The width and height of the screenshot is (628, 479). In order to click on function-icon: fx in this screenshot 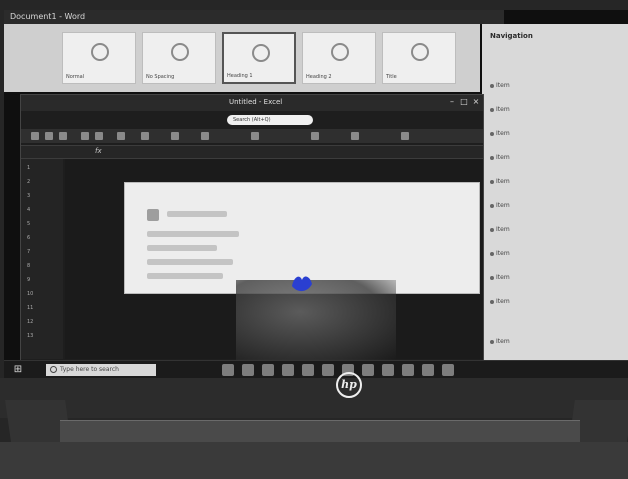, I will do `click(98, 151)`.